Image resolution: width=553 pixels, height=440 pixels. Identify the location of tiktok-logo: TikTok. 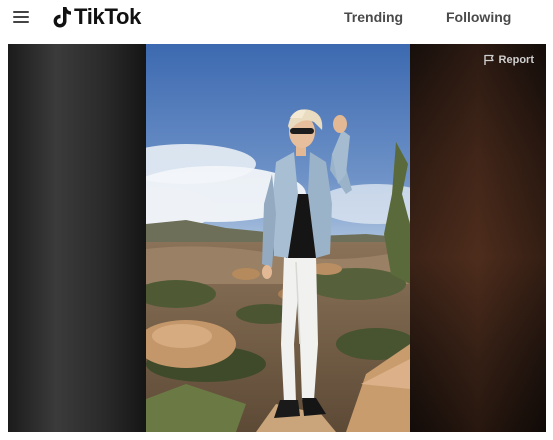
(96, 17).